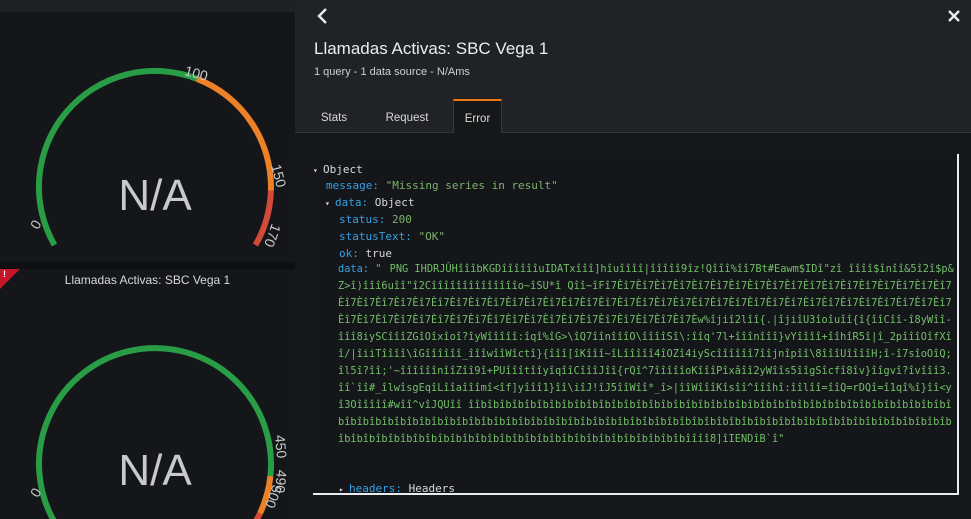 The image size is (971, 519). Describe the element at coordinates (379, 253) in the screenshot. I see `json-value-ok: true` at that location.